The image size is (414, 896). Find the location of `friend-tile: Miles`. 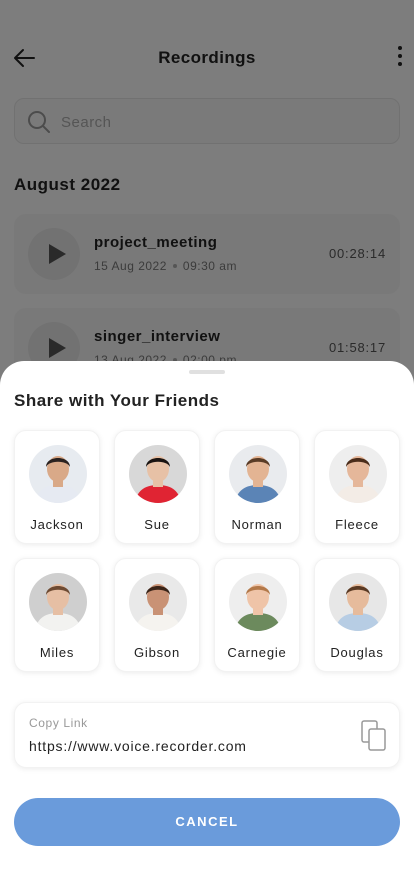

friend-tile: Miles is located at coordinates (57, 615).